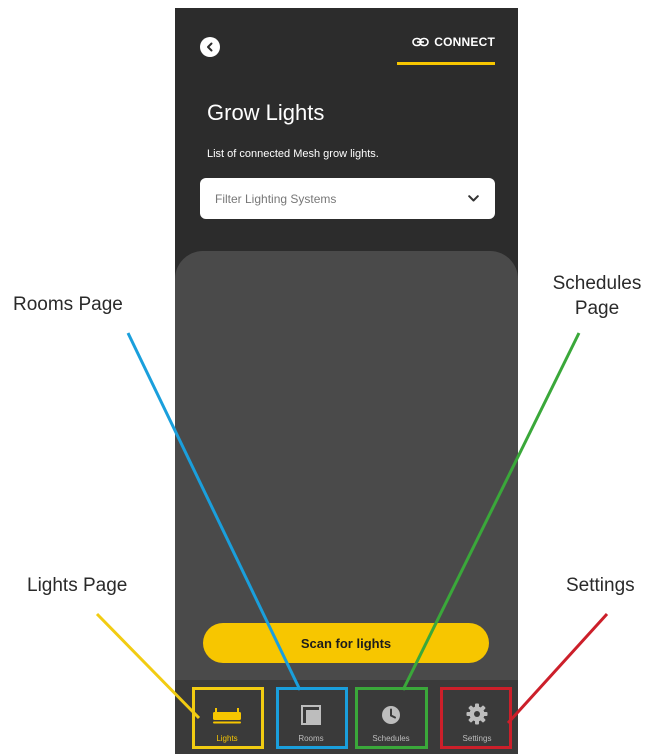 The width and height of the screenshot is (661, 754). I want to click on nav-item-lights: Lights, so click(227, 718).